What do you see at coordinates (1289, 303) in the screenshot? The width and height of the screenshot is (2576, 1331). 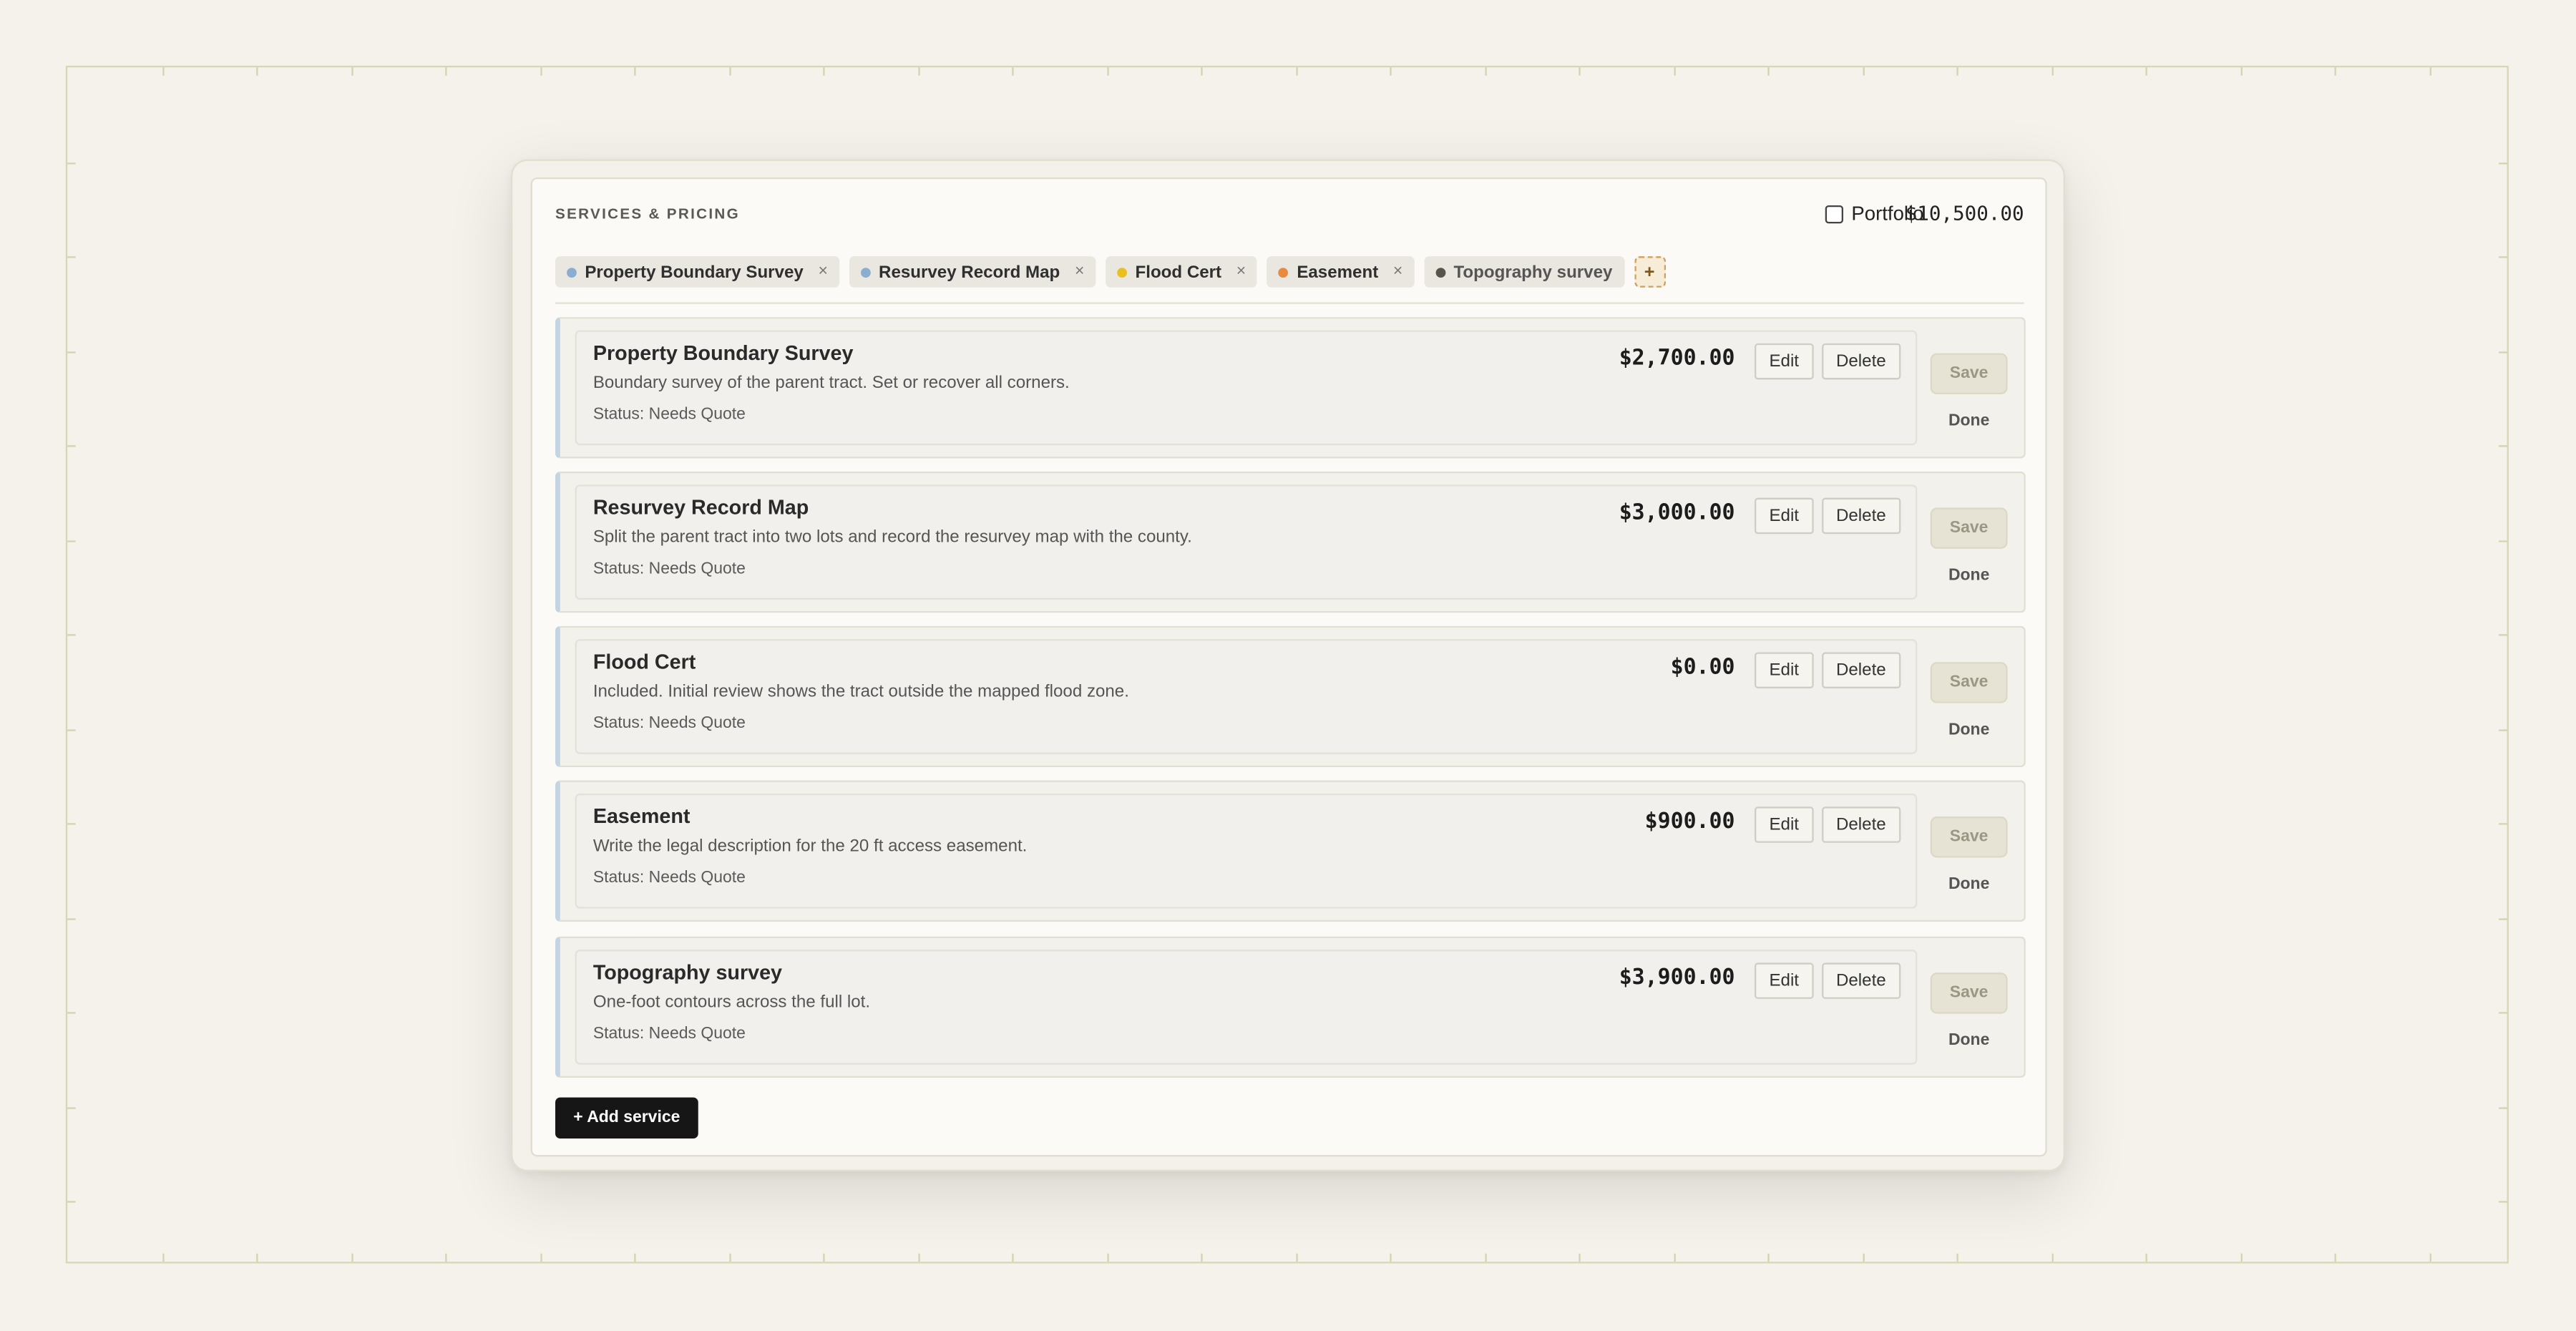 I see `divider` at bounding box center [1289, 303].